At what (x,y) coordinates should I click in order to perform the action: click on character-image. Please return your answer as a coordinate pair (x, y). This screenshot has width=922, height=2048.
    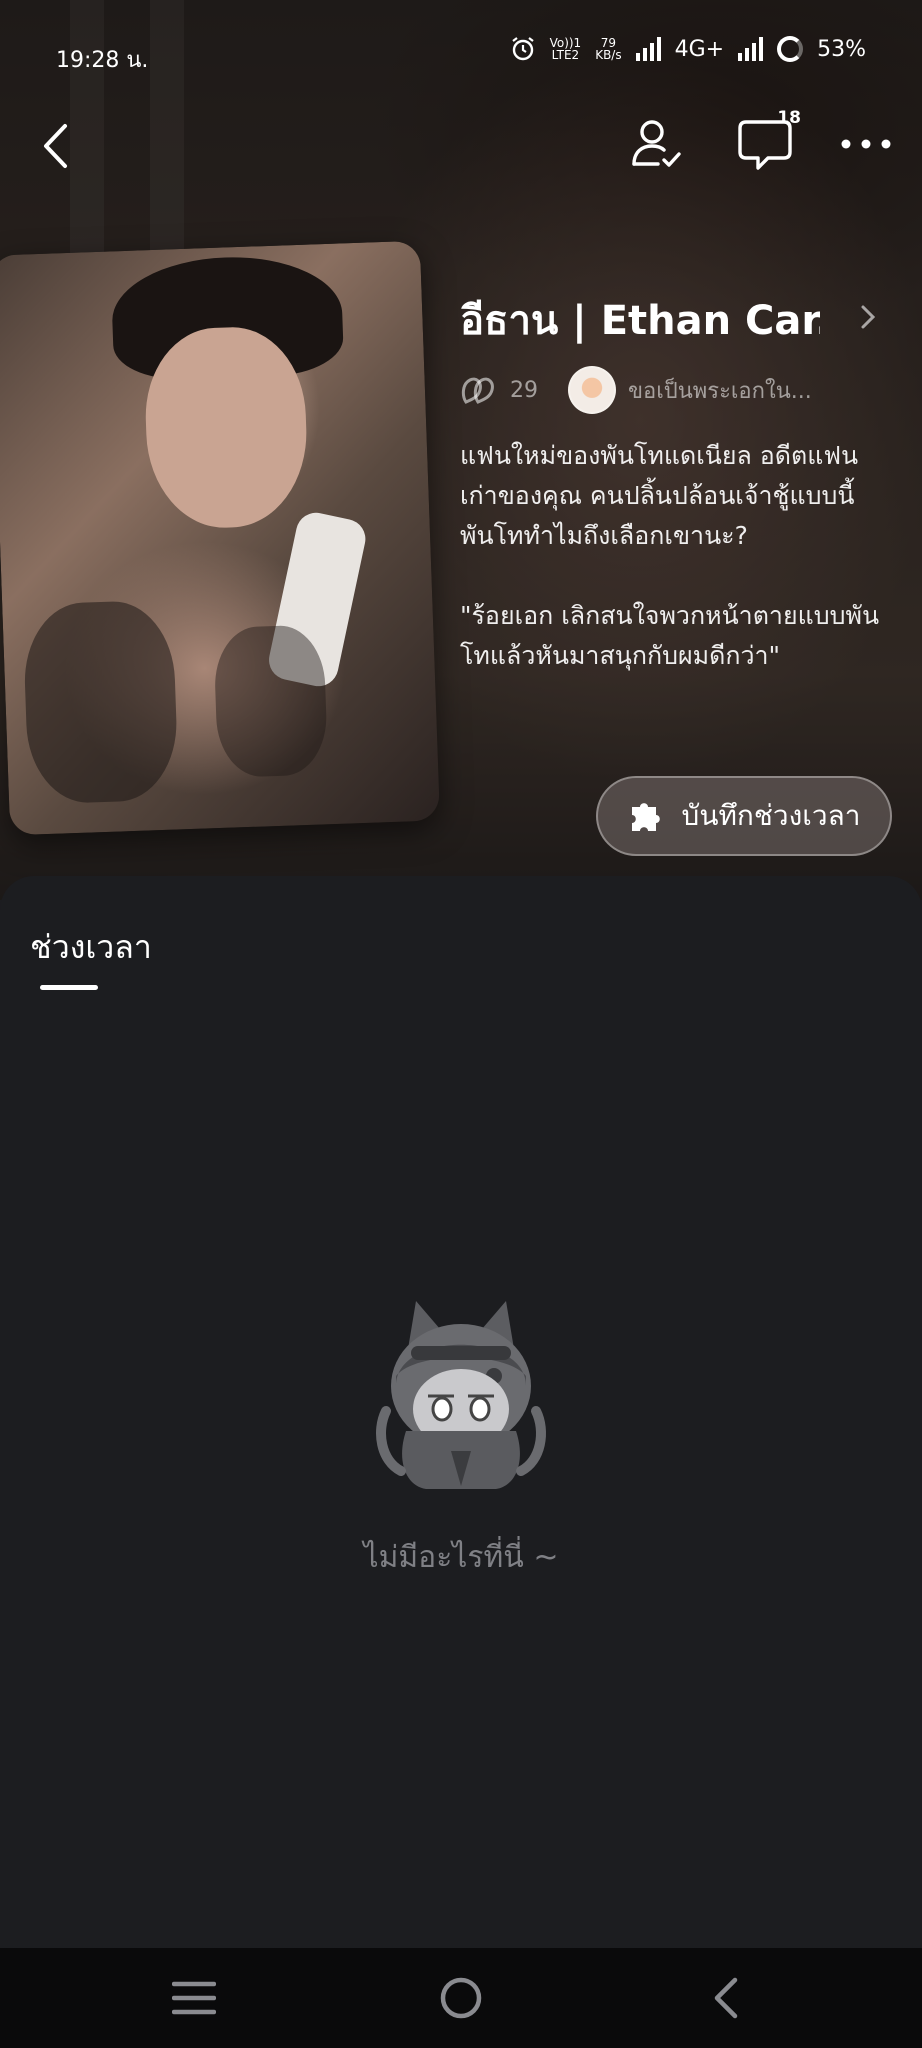
    Looking at the image, I should click on (220, 538).